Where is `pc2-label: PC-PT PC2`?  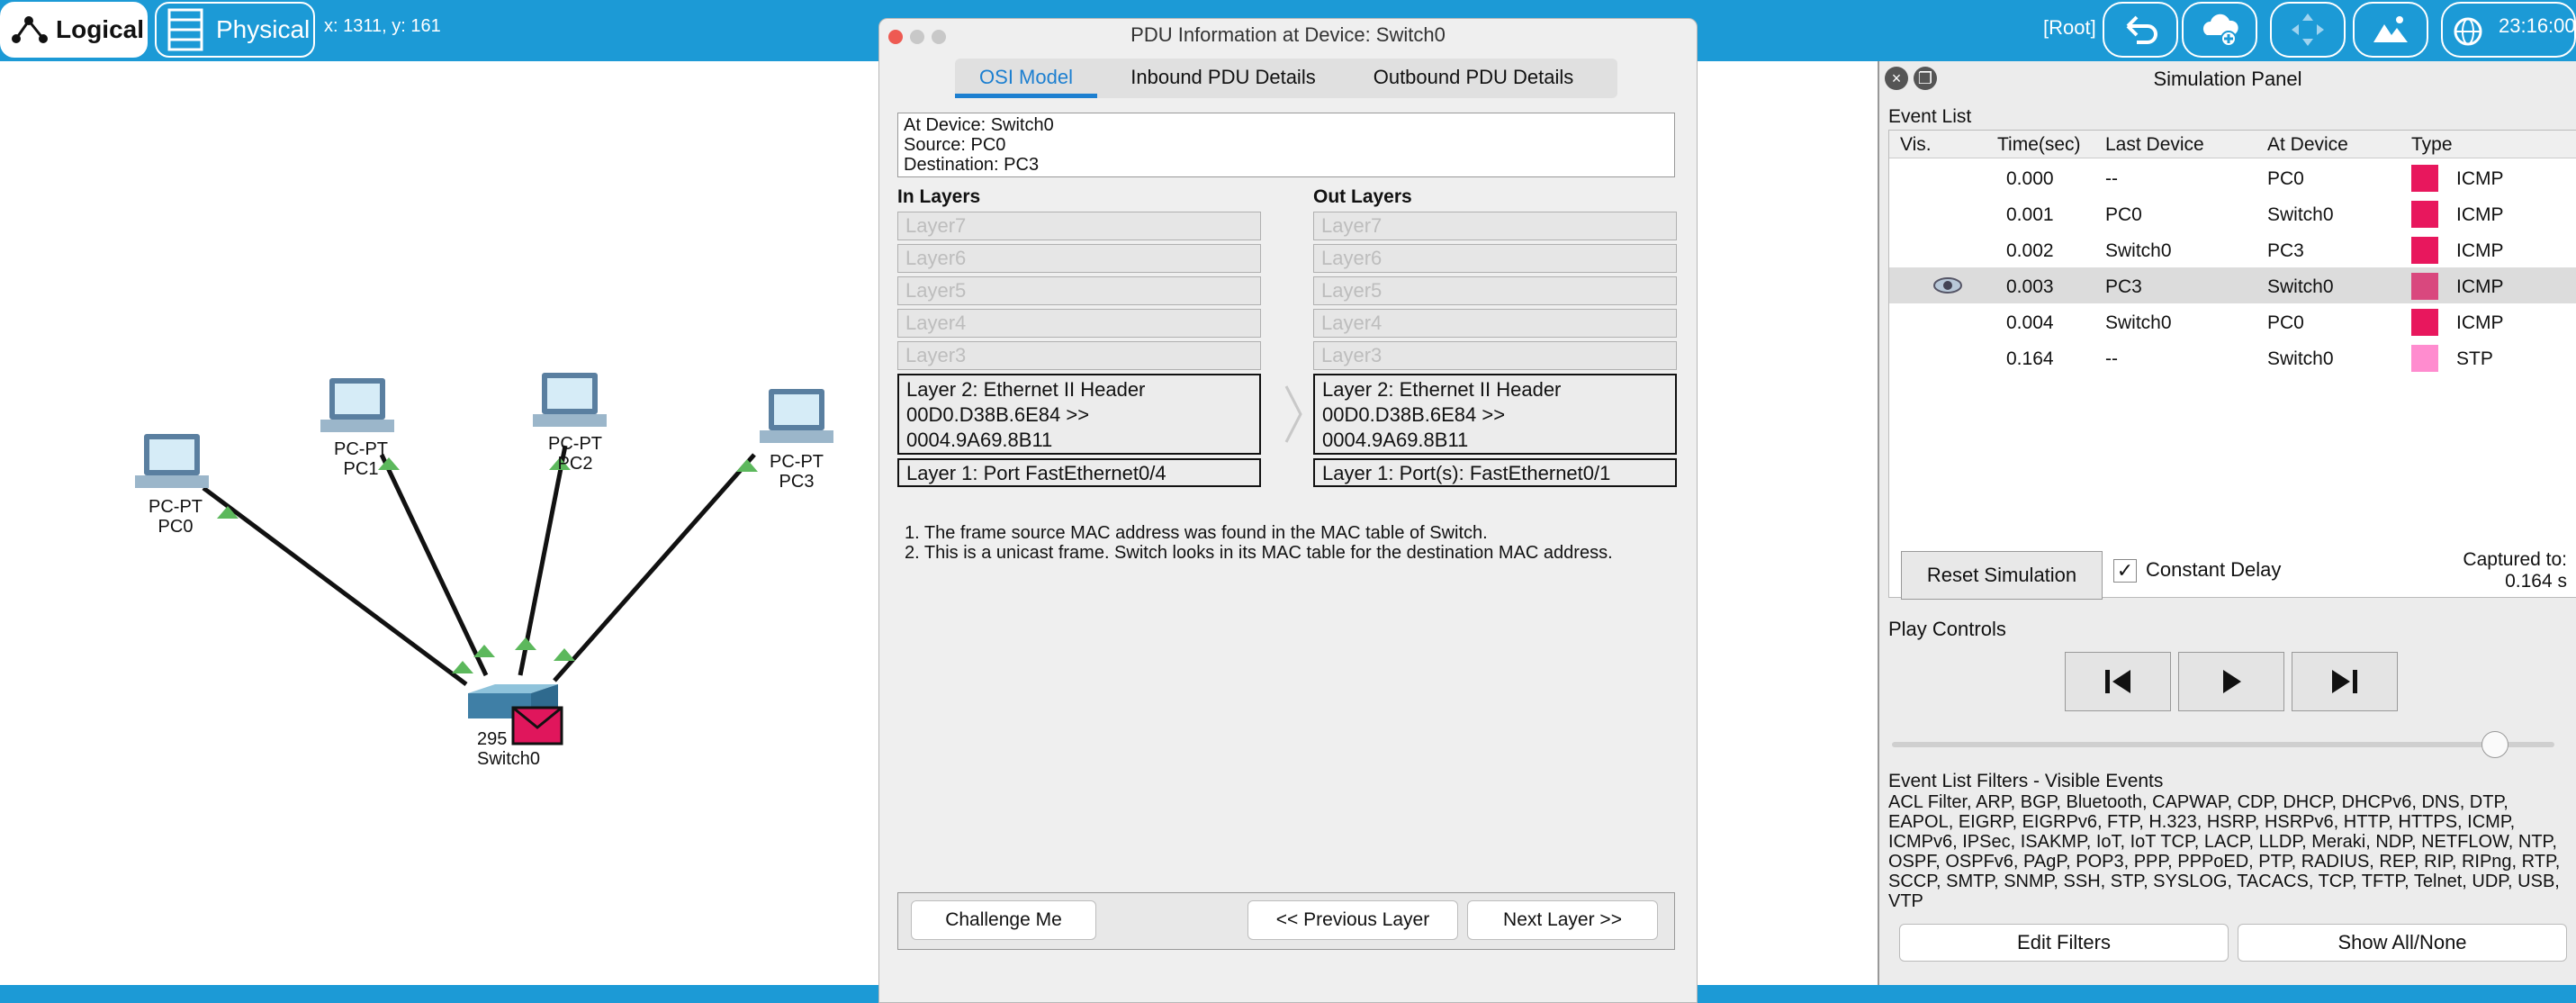 pc2-label: PC-PT PC2 is located at coordinates (575, 454).